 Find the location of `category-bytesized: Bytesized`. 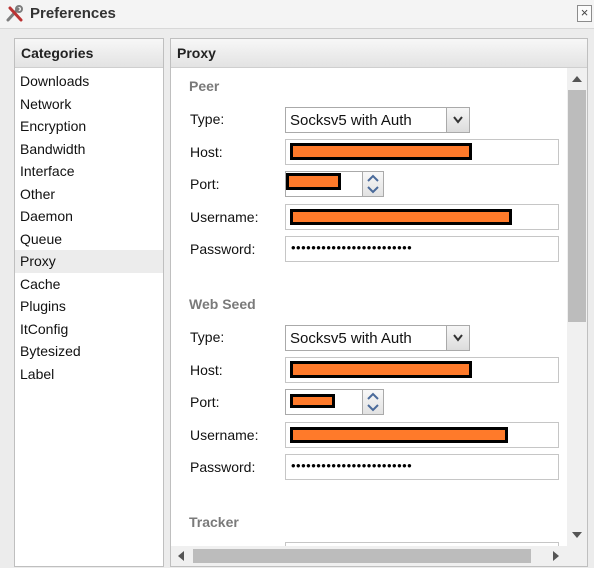

category-bytesized: Bytesized is located at coordinates (89, 351).